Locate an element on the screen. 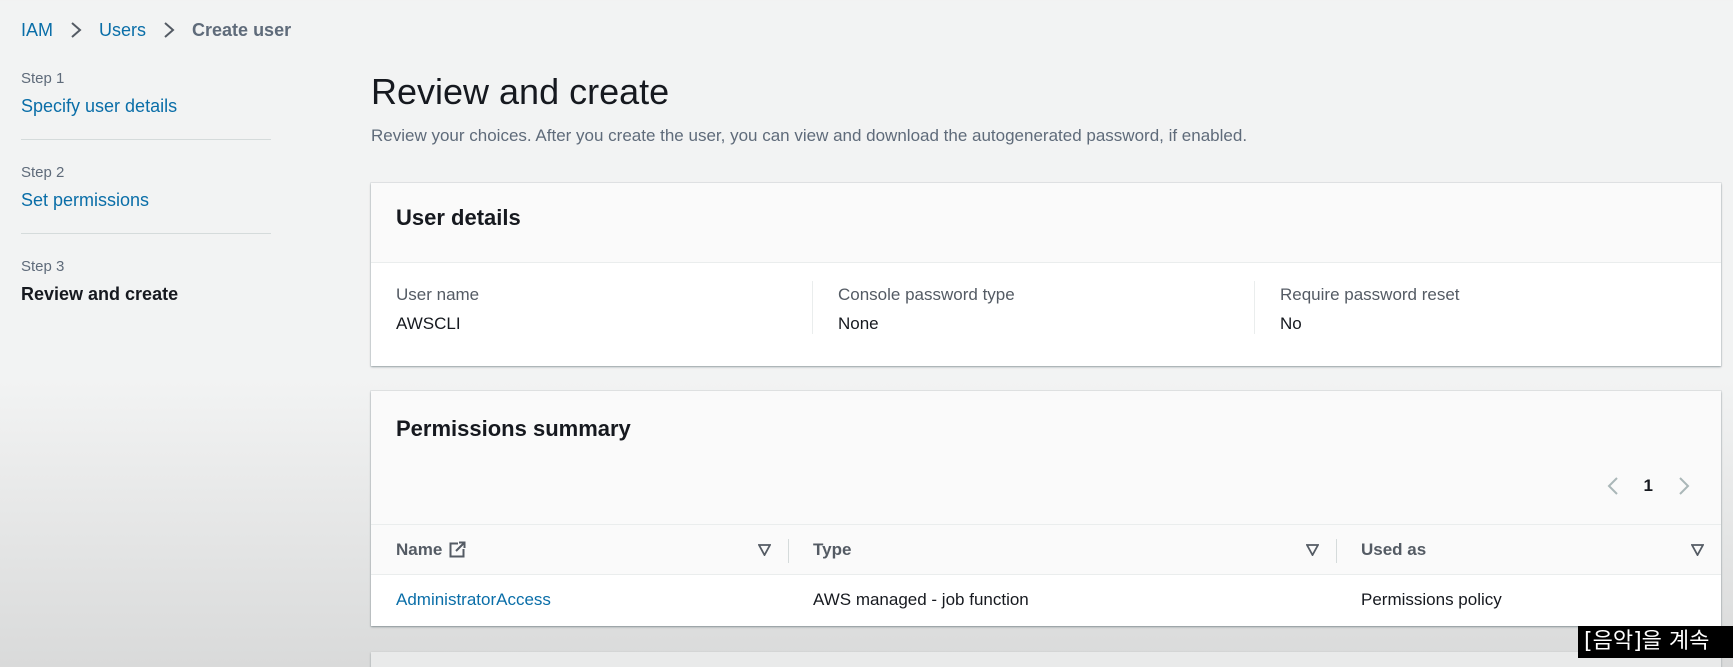 This screenshot has height=667, width=1733. step-current-review-and-create: Review and create is located at coordinates (100, 294).